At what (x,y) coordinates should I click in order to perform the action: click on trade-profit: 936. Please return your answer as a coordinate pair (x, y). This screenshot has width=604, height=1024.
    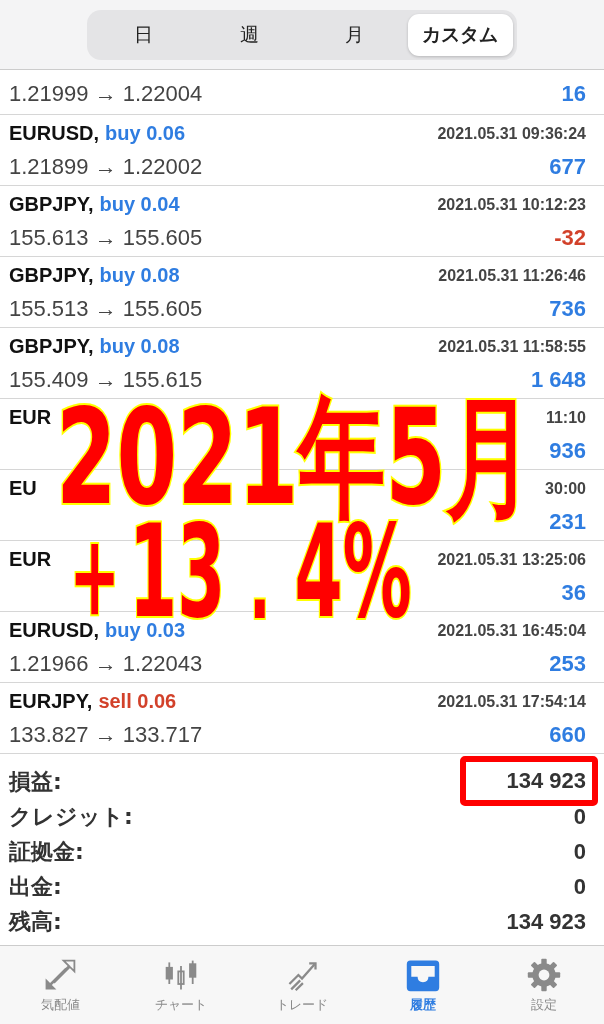
    Looking at the image, I should click on (567, 450).